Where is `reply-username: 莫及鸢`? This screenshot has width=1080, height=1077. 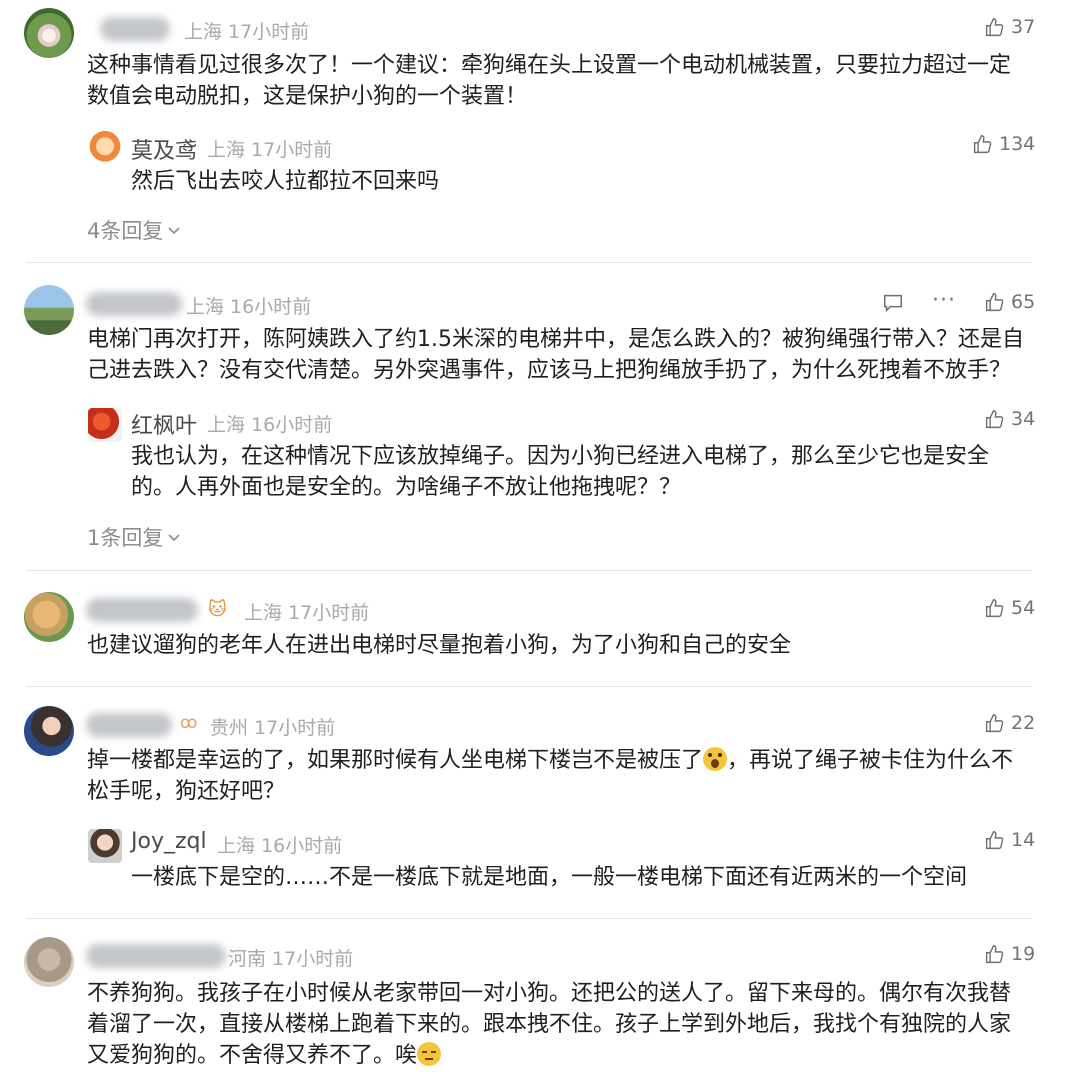 reply-username: 莫及鸢 is located at coordinates (164, 149).